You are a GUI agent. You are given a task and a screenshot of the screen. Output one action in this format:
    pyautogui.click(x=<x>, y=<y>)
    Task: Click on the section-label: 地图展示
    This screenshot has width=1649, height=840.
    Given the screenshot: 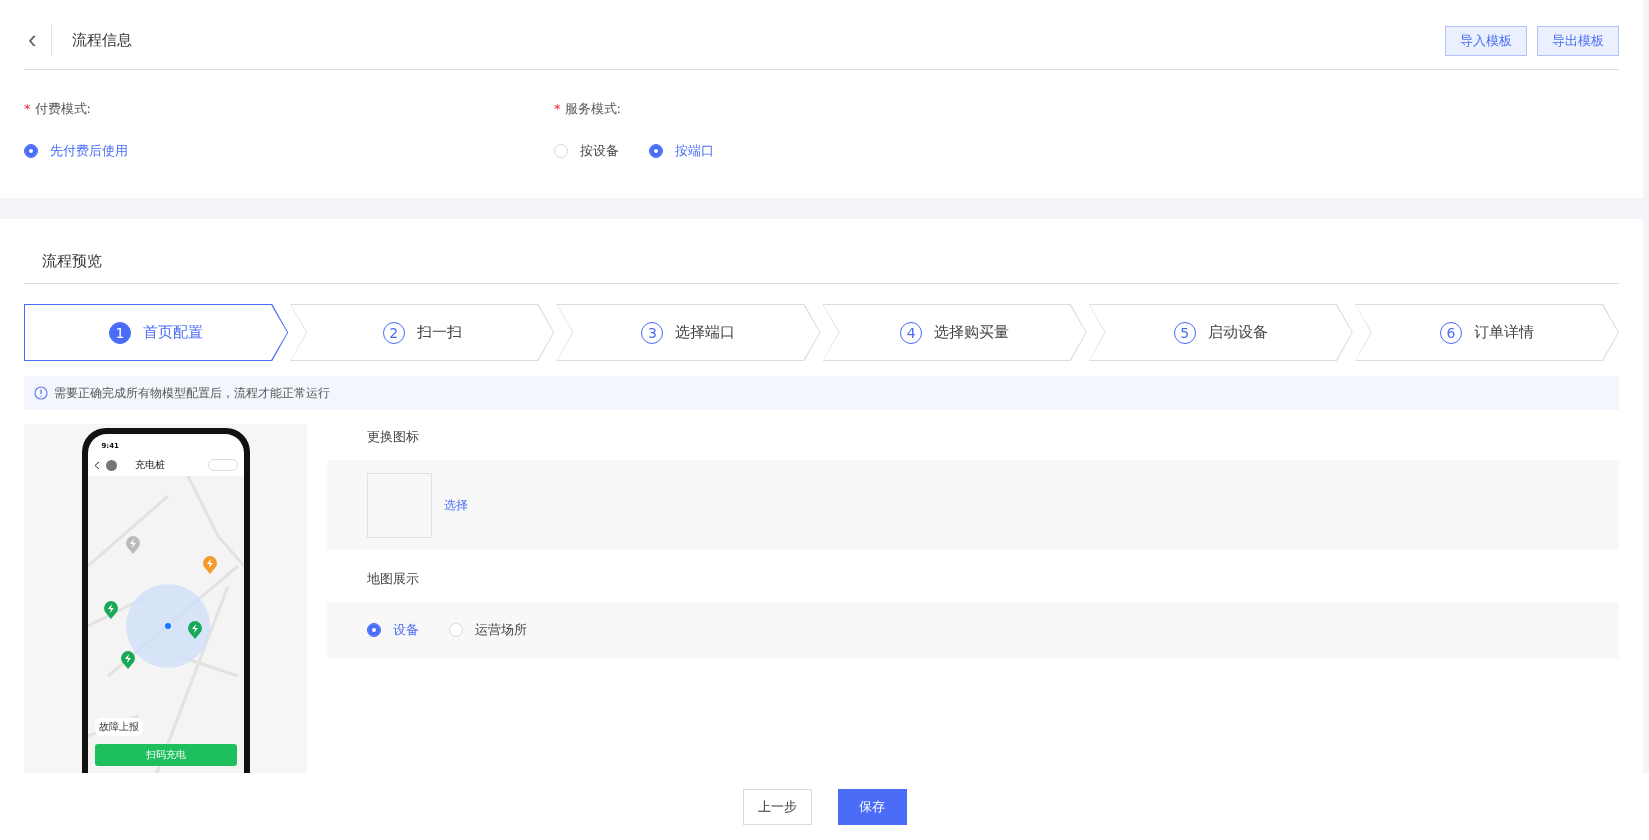 What is the action you would take?
    pyautogui.click(x=393, y=579)
    